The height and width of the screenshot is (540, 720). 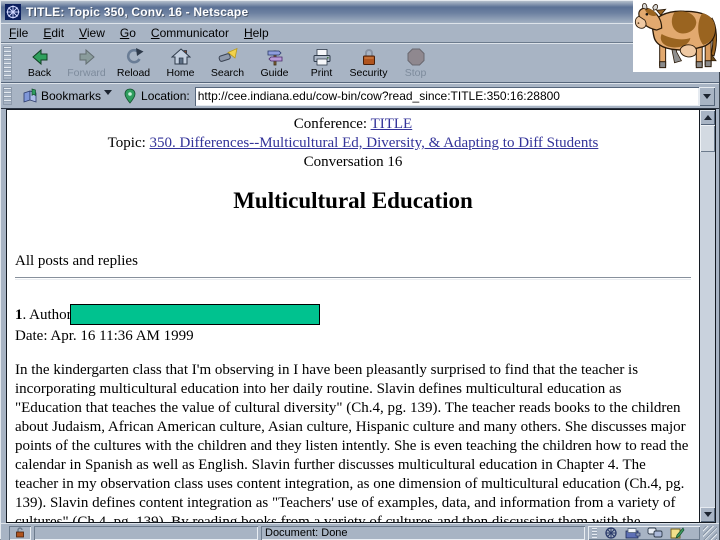 What do you see at coordinates (180, 57) in the screenshot?
I see `home-icon` at bounding box center [180, 57].